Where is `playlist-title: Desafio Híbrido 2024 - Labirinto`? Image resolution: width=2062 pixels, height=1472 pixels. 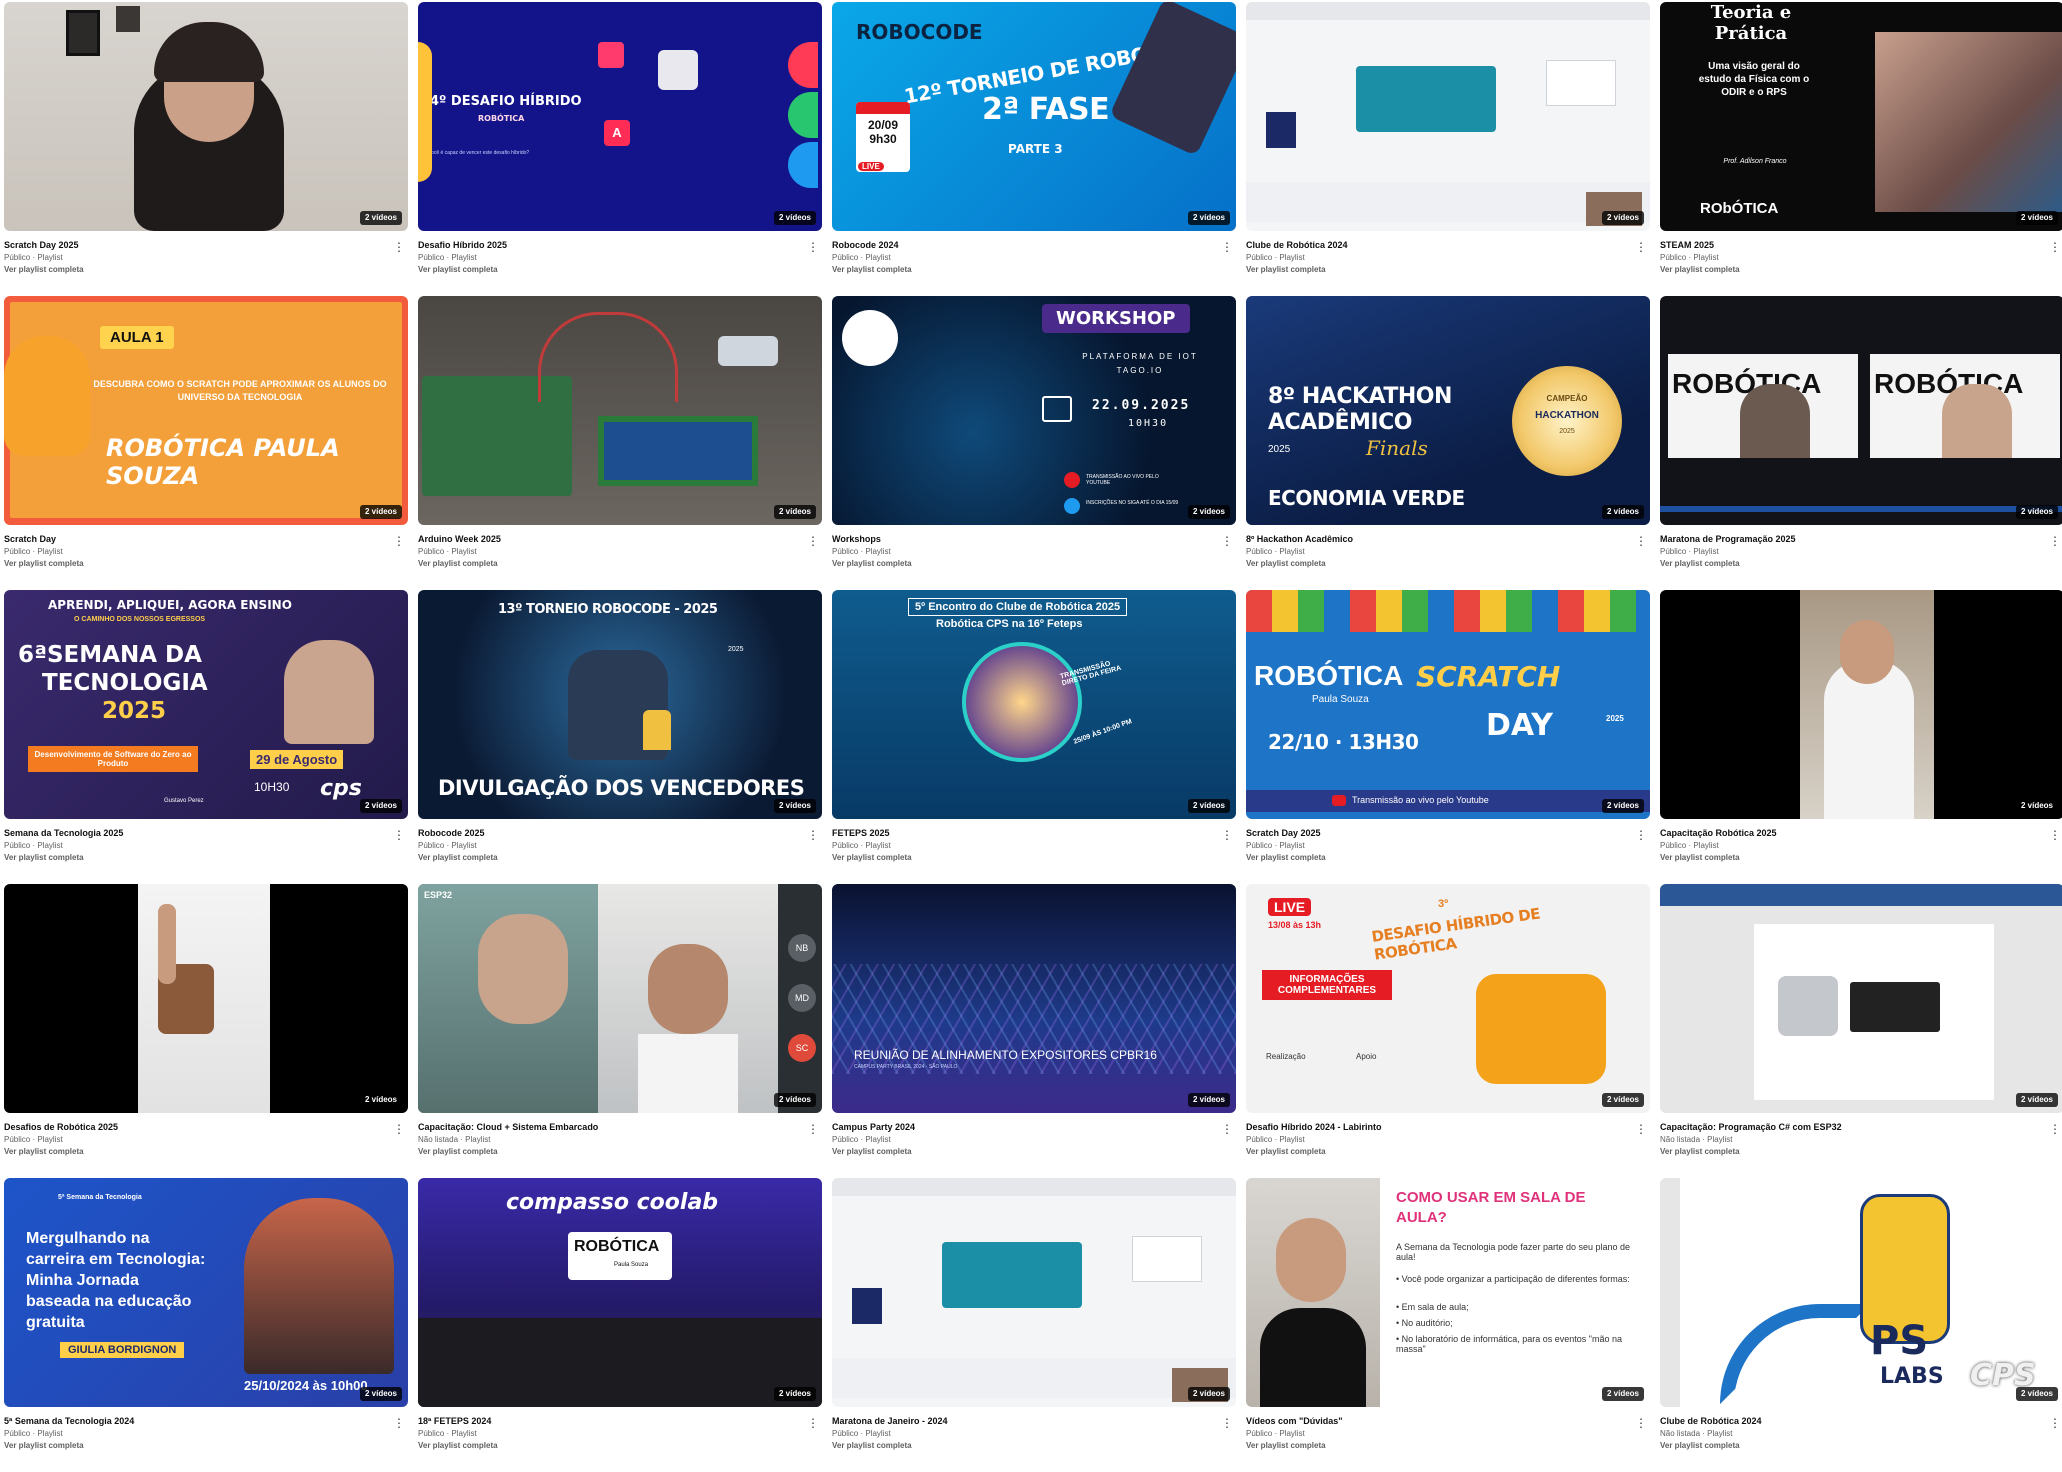
playlist-title: Desafio Híbrido 2024 - Labirinto is located at coordinates (1438, 1127).